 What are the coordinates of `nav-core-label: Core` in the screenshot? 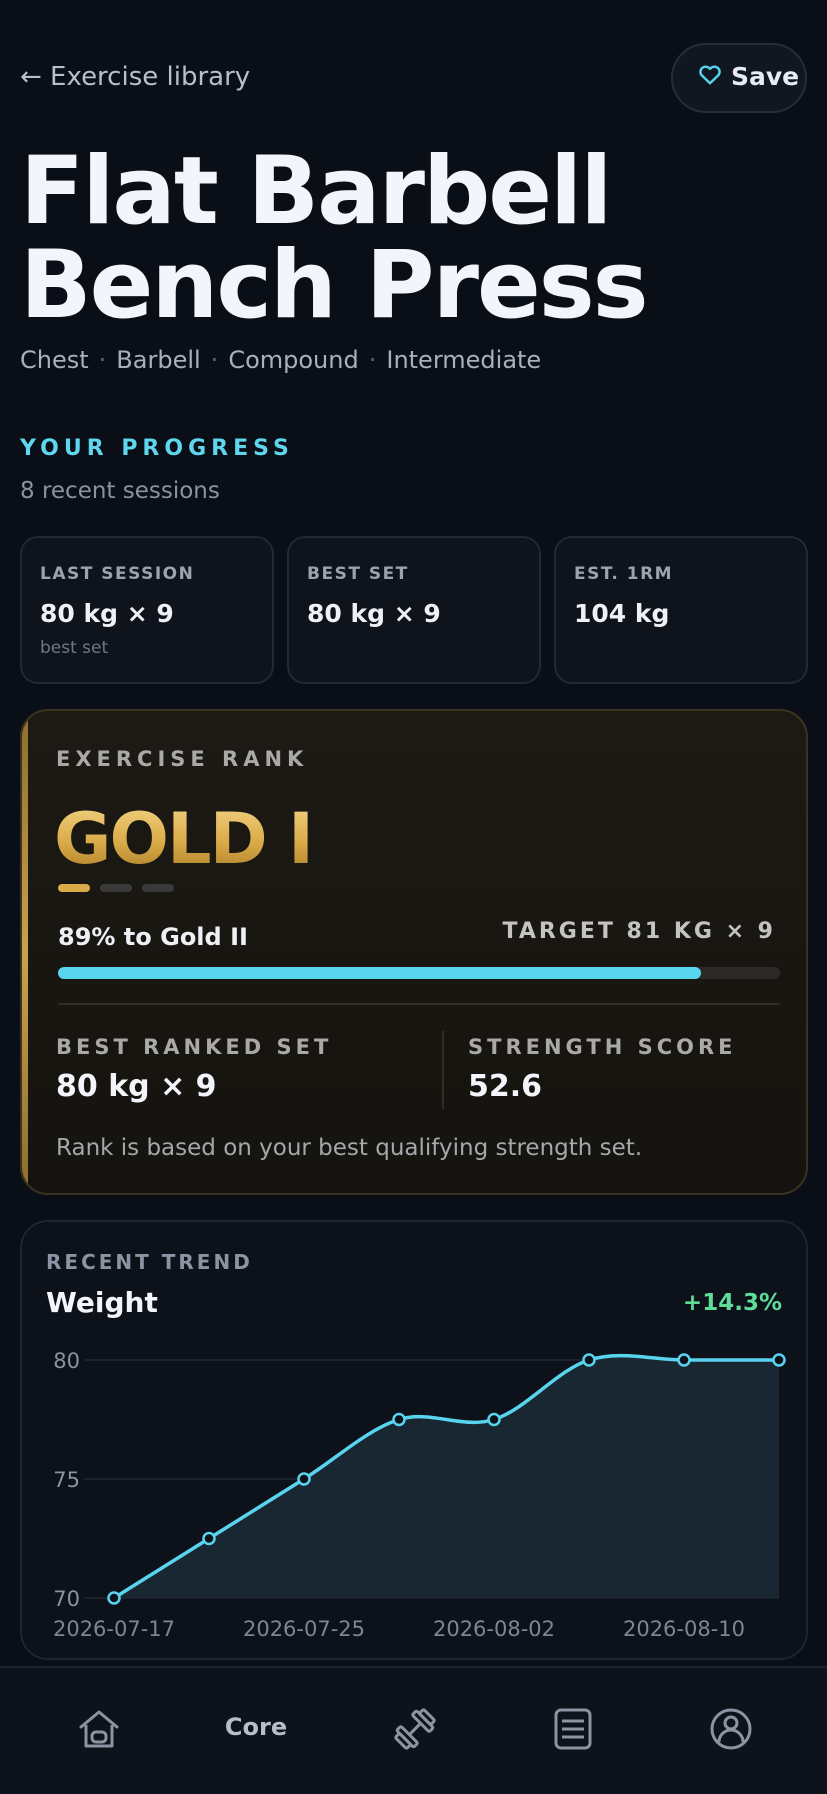 It's located at (256, 1727).